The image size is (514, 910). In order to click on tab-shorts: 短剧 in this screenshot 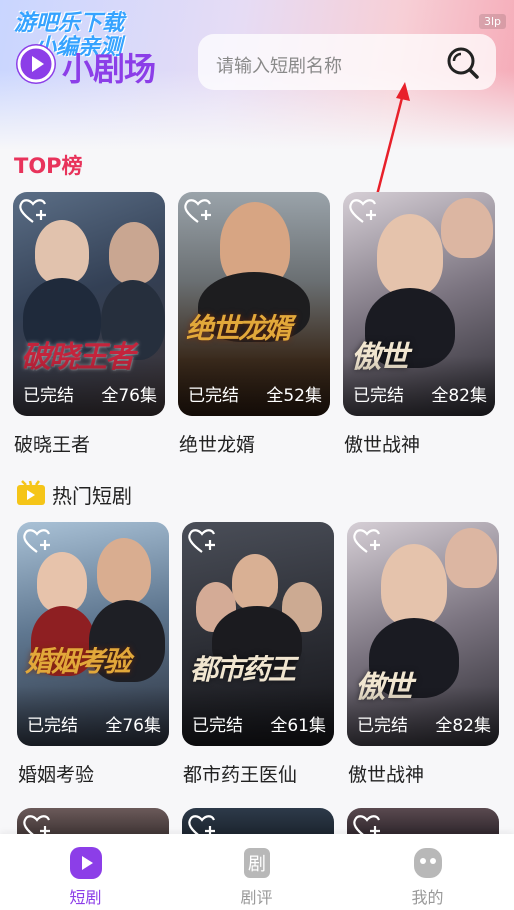, I will do `click(85, 872)`.